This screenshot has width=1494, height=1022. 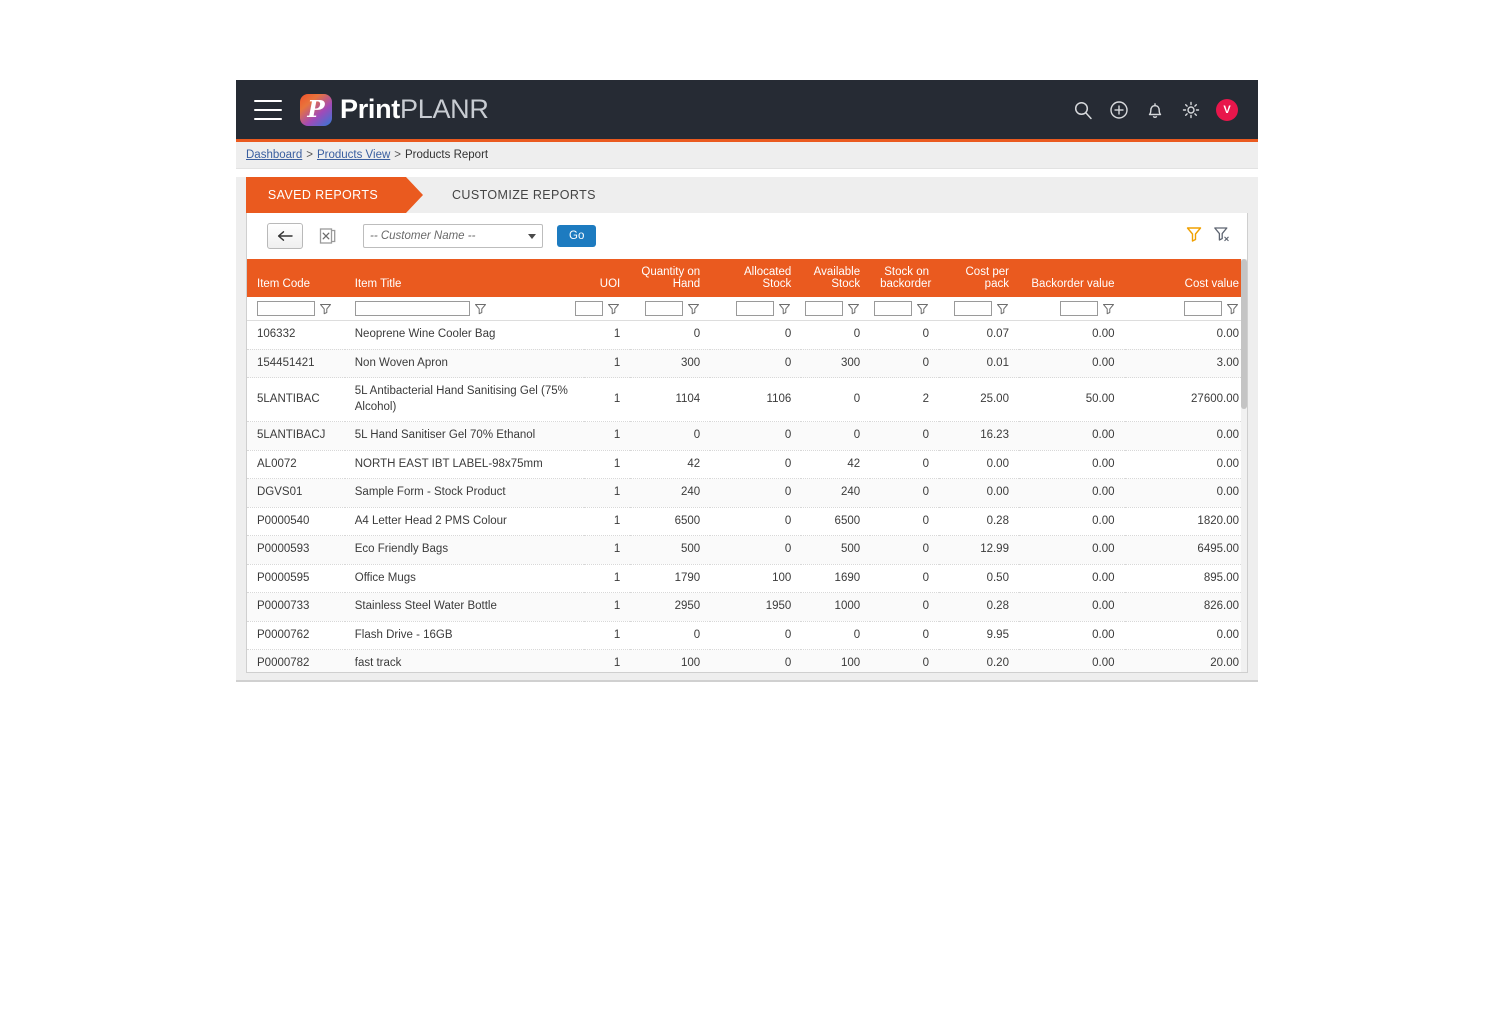 I want to click on column-header-uoi: UOI, so click(x=607, y=278).